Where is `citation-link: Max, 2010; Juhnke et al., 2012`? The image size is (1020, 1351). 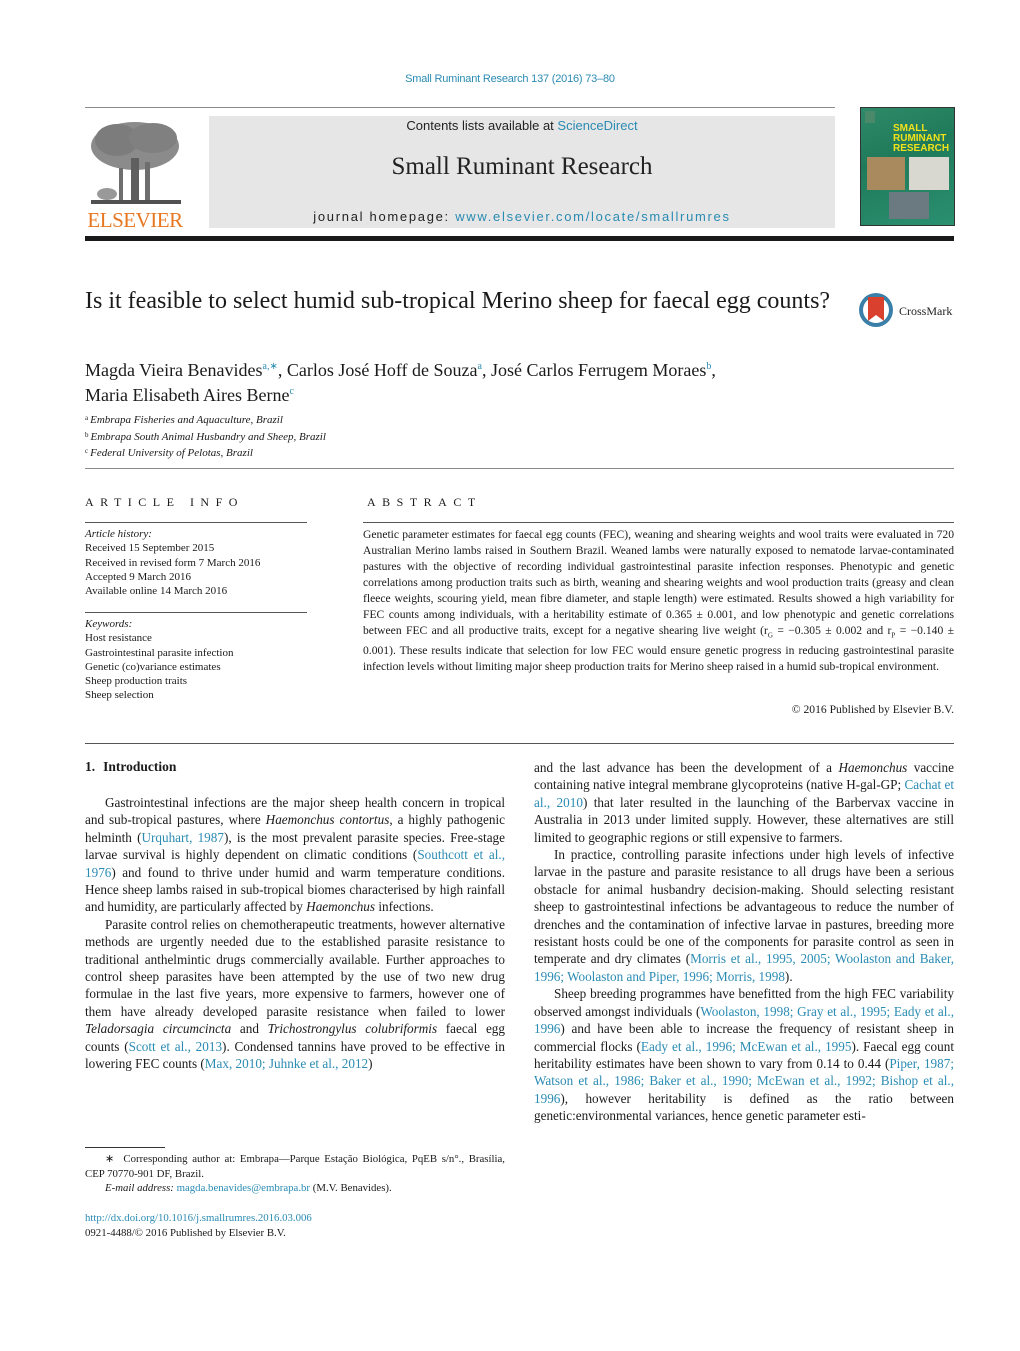 citation-link: Max, 2010; Juhnke et al., 2012 is located at coordinates (286, 1063).